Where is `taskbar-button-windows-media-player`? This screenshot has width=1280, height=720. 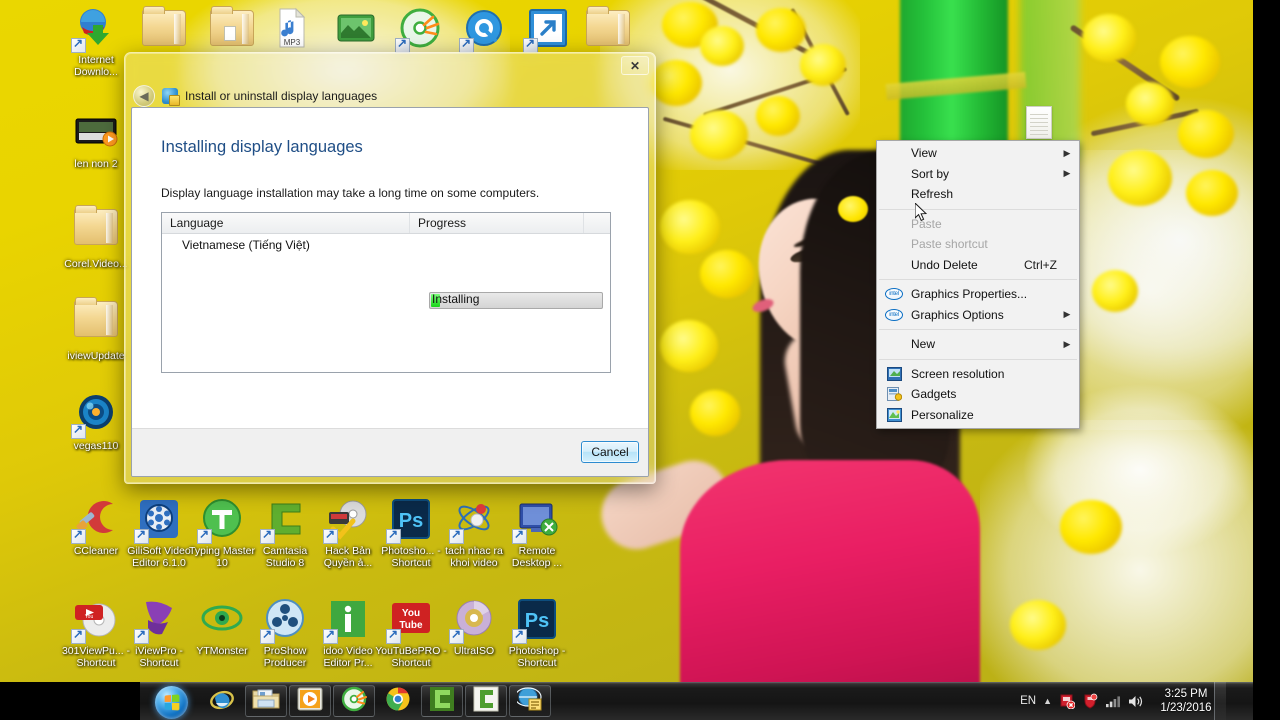
taskbar-button-windows-media-player is located at coordinates (310, 701).